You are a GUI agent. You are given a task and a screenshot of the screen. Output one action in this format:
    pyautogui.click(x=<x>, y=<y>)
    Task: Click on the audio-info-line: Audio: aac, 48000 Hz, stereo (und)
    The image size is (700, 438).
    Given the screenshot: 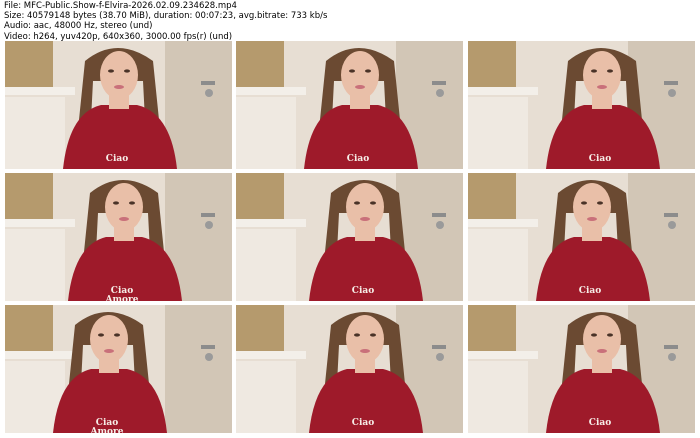 What is the action you would take?
    pyautogui.click(x=78, y=26)
    